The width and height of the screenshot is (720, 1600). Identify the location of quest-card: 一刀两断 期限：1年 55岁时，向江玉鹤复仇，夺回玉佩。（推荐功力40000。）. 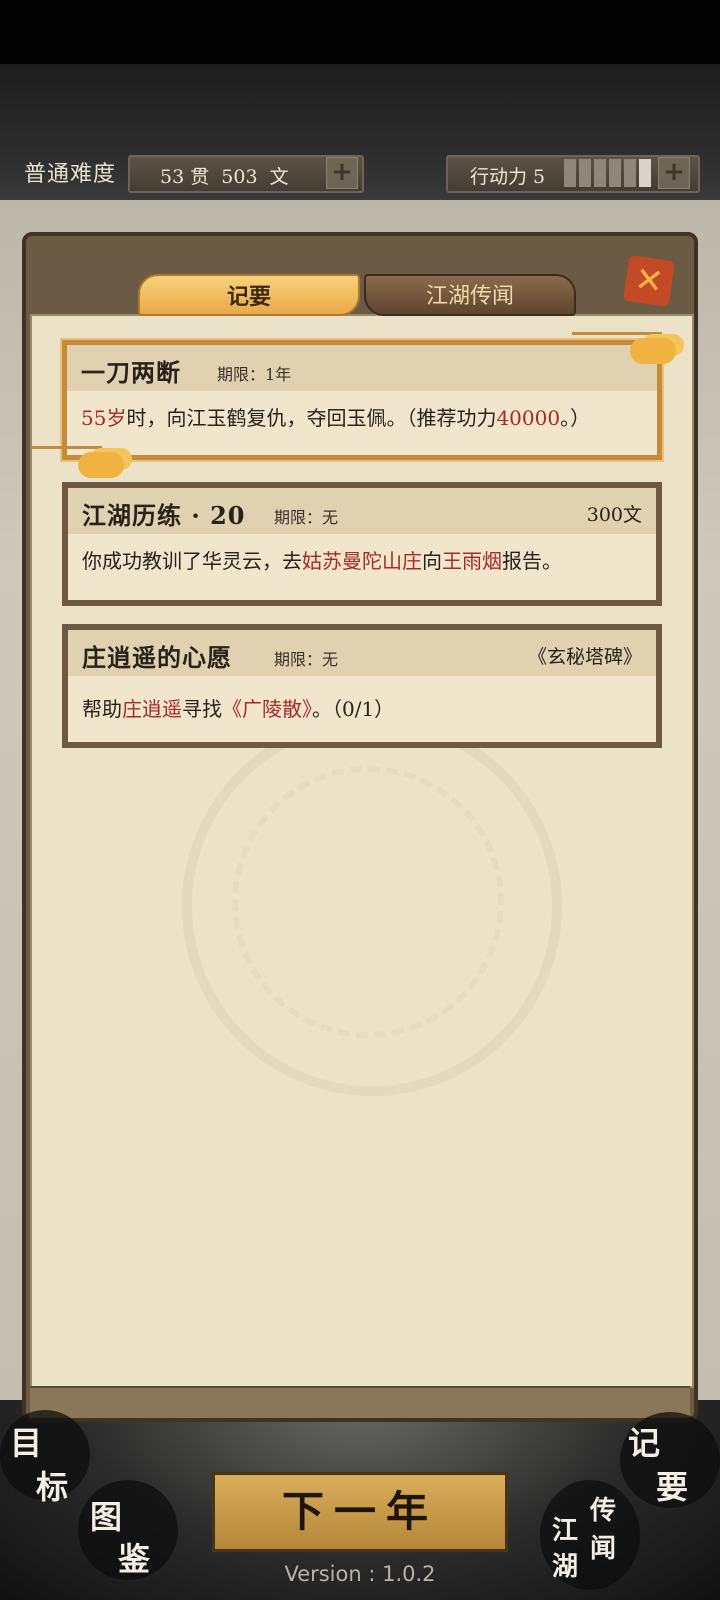
(362, 400).